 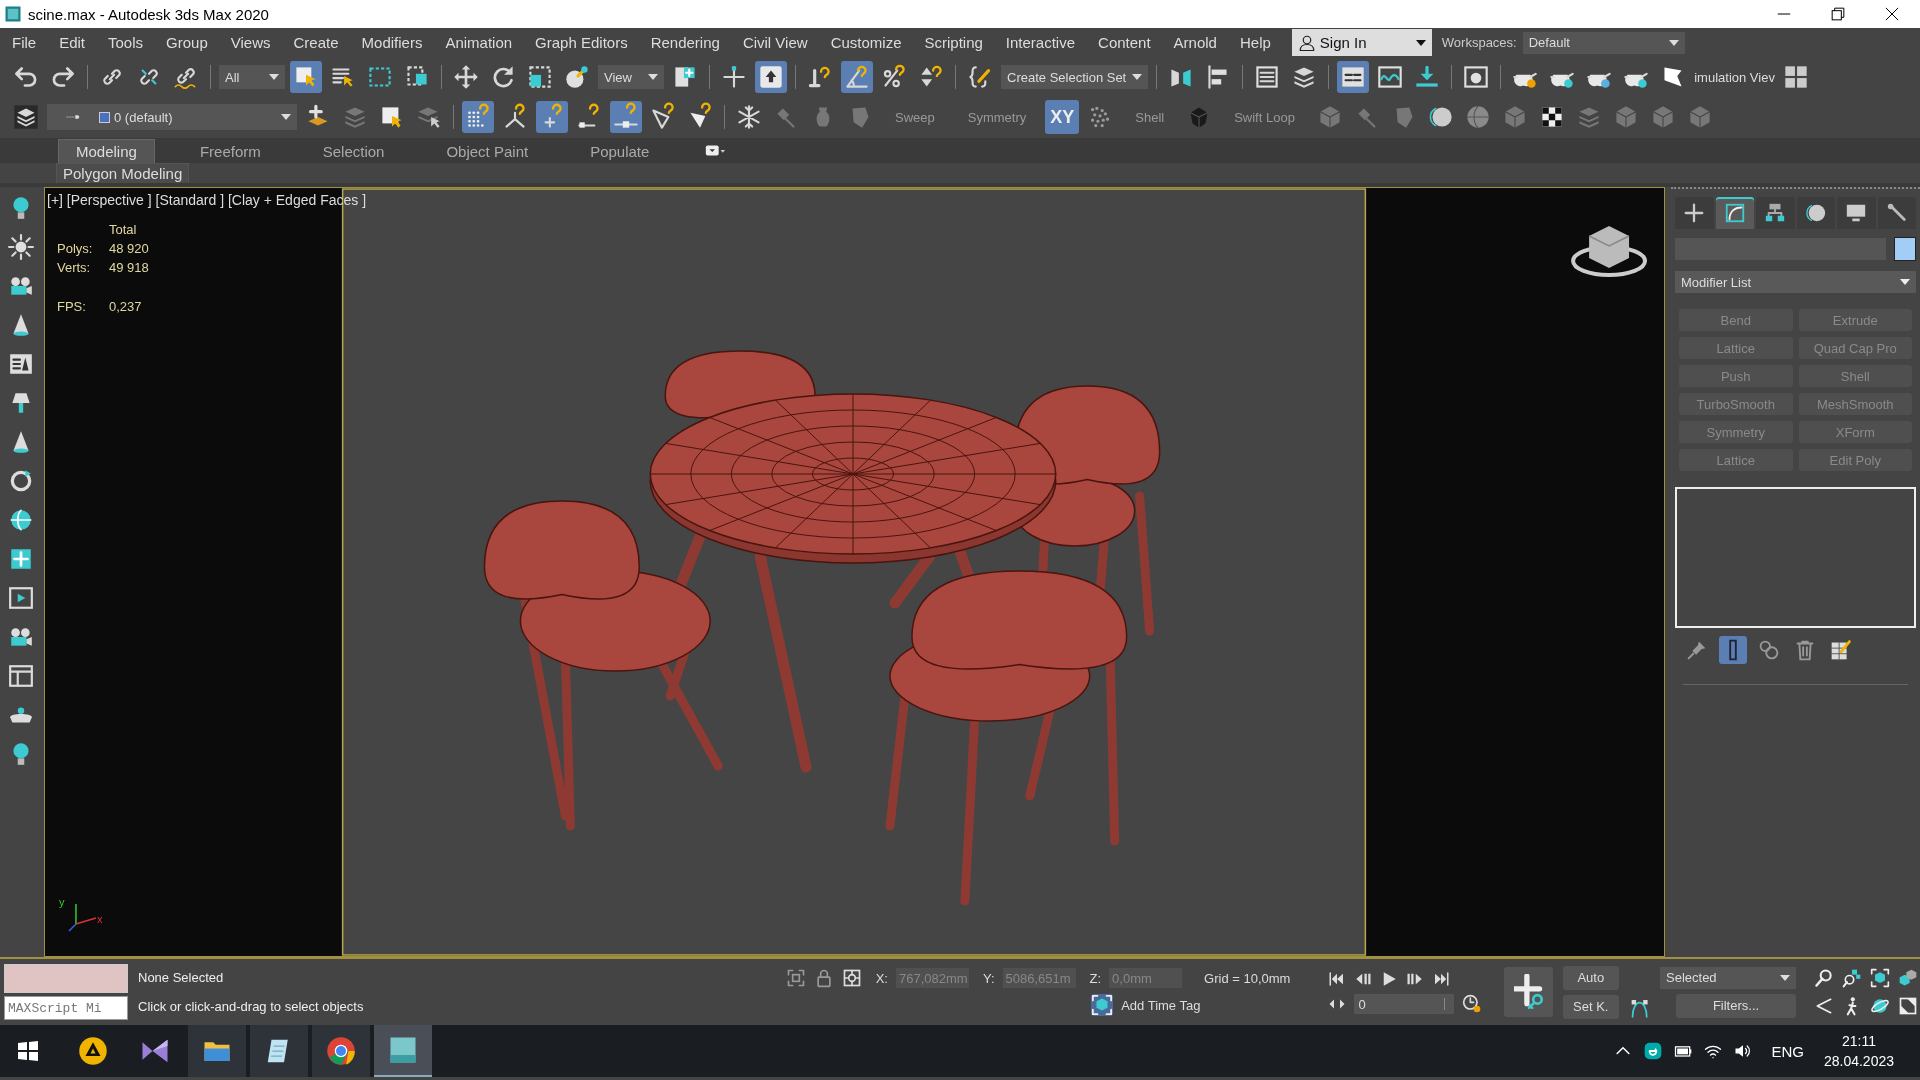 I want to click on sign-in-button: Sign In, so click(x=1361, y=42).